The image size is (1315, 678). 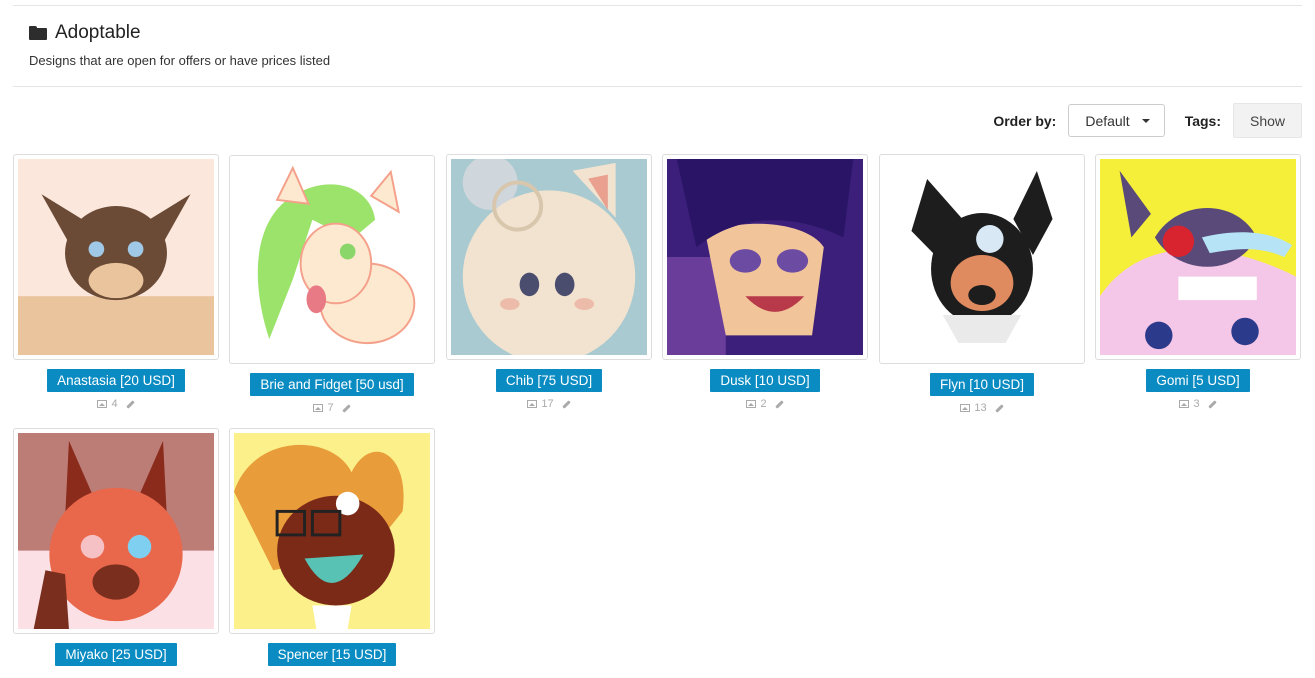 What do you see at coordinates (332, 654) in the screenshot?
I see `design-name-button: Spencer [15 USD]` at bounding box center [332, 654].